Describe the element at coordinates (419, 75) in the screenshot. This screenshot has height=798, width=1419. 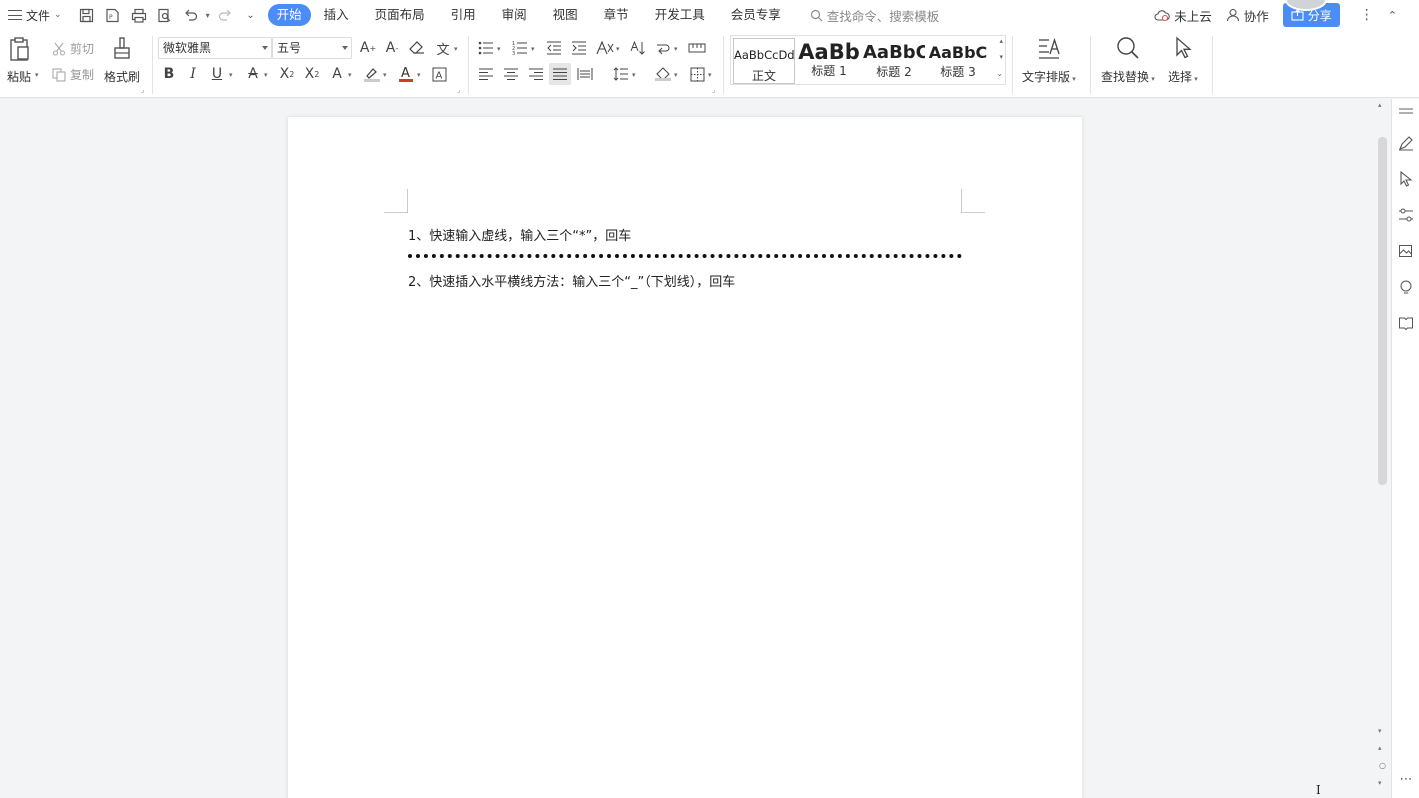
I see `font-color-dropdown-icon: ▾` at that location.